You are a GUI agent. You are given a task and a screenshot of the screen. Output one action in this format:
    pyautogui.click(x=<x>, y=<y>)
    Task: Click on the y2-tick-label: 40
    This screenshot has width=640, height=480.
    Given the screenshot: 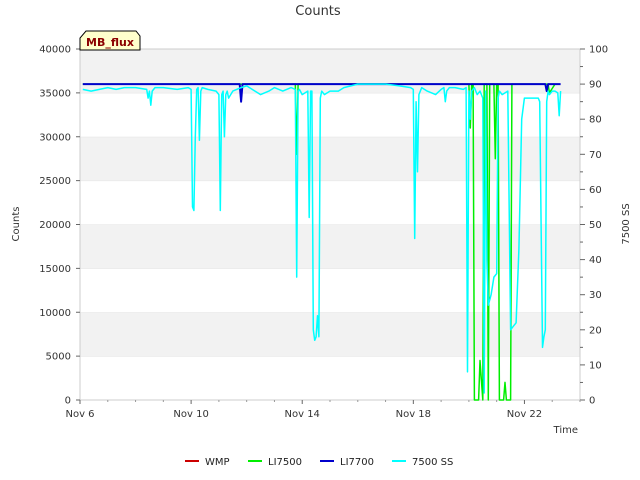 What is the action you would take?
    pyautogui.click(x=595, y=260)
    